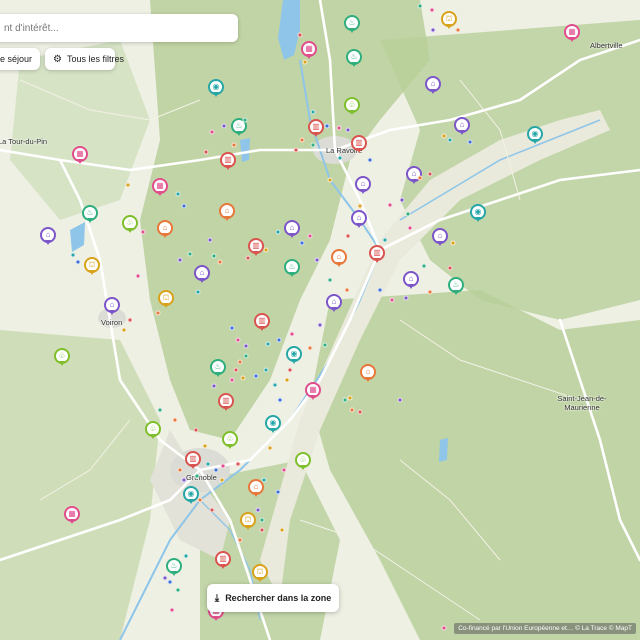  I want to click on all-filters-button: ⚙ Tous les filtres, so click(84, 59).